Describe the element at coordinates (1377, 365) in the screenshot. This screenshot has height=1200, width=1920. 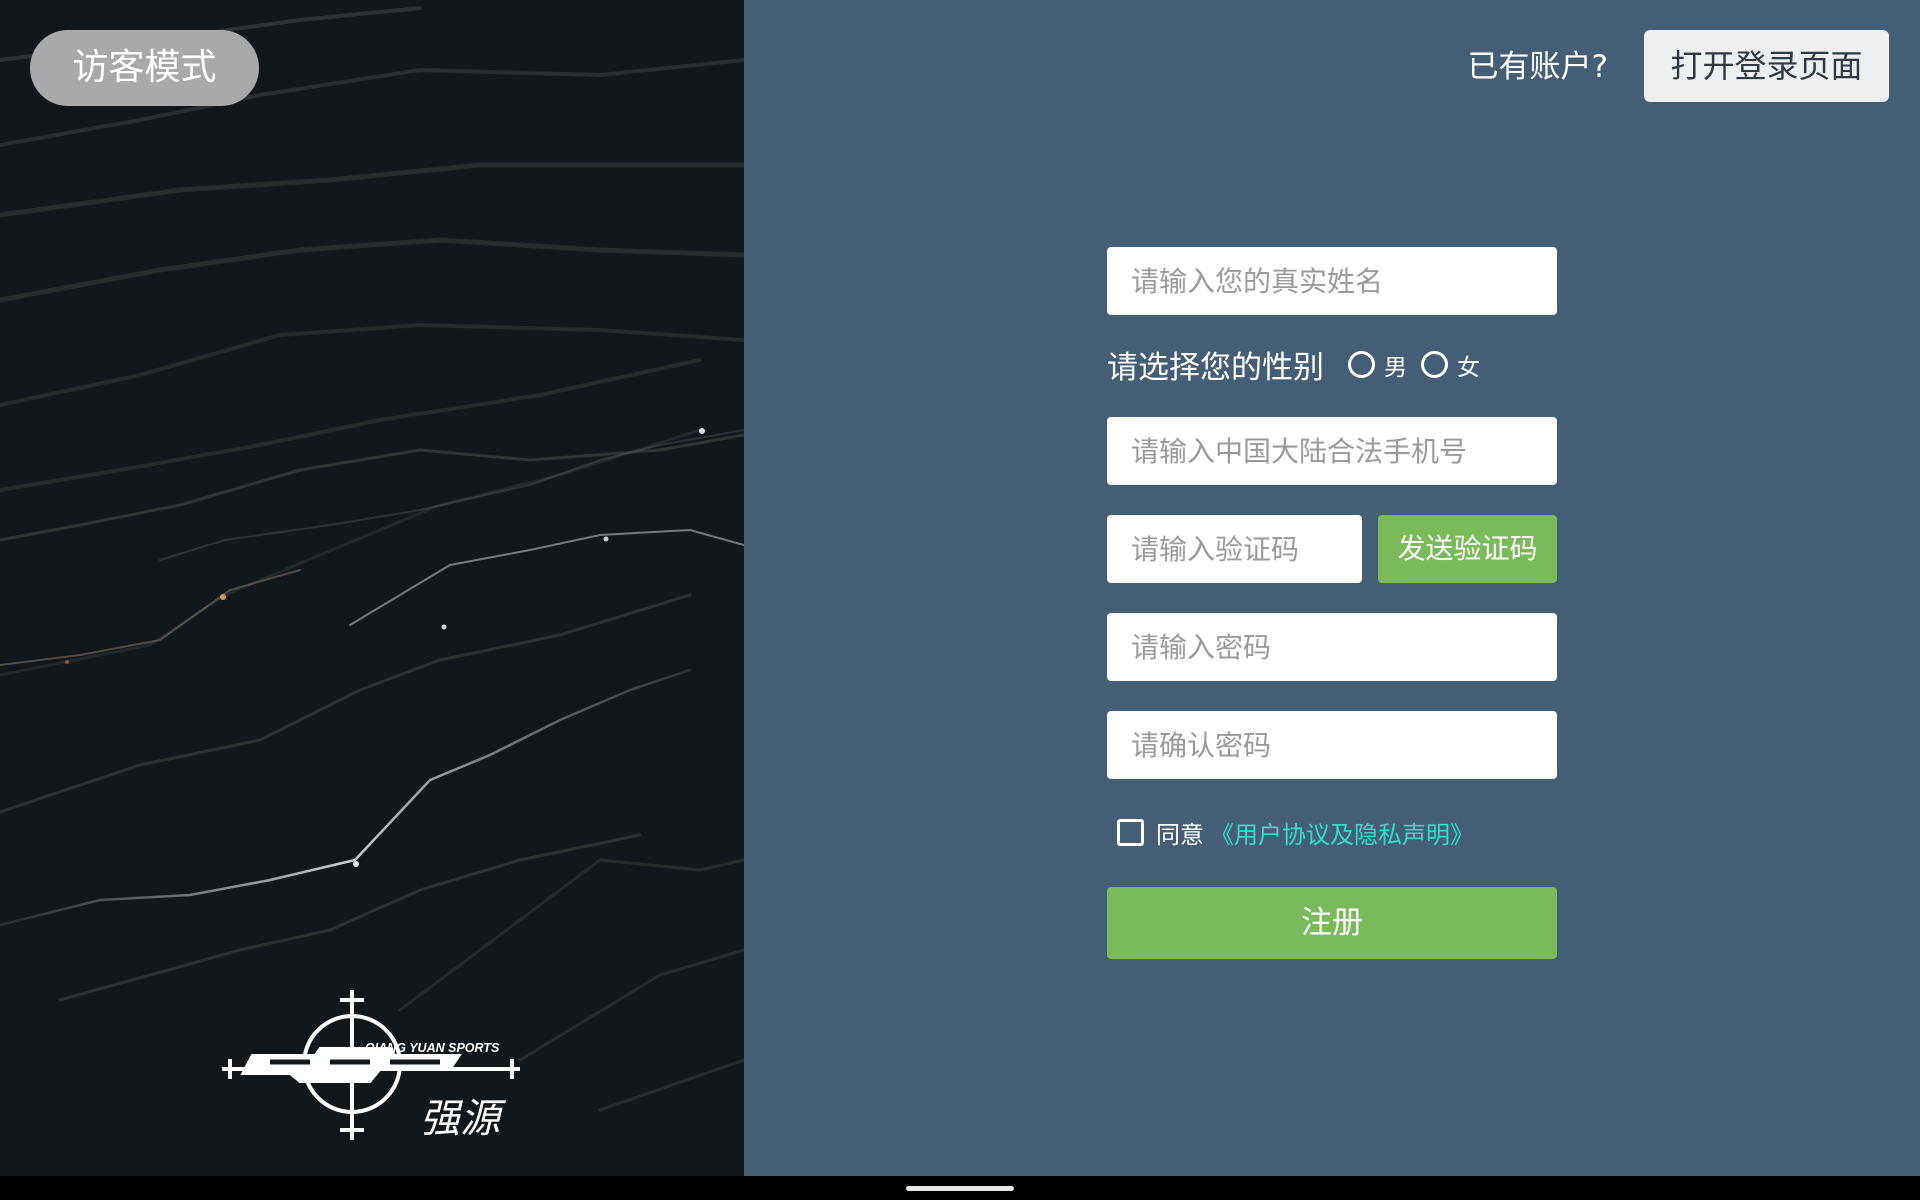
I see `gender-option-male: 男` at that location.